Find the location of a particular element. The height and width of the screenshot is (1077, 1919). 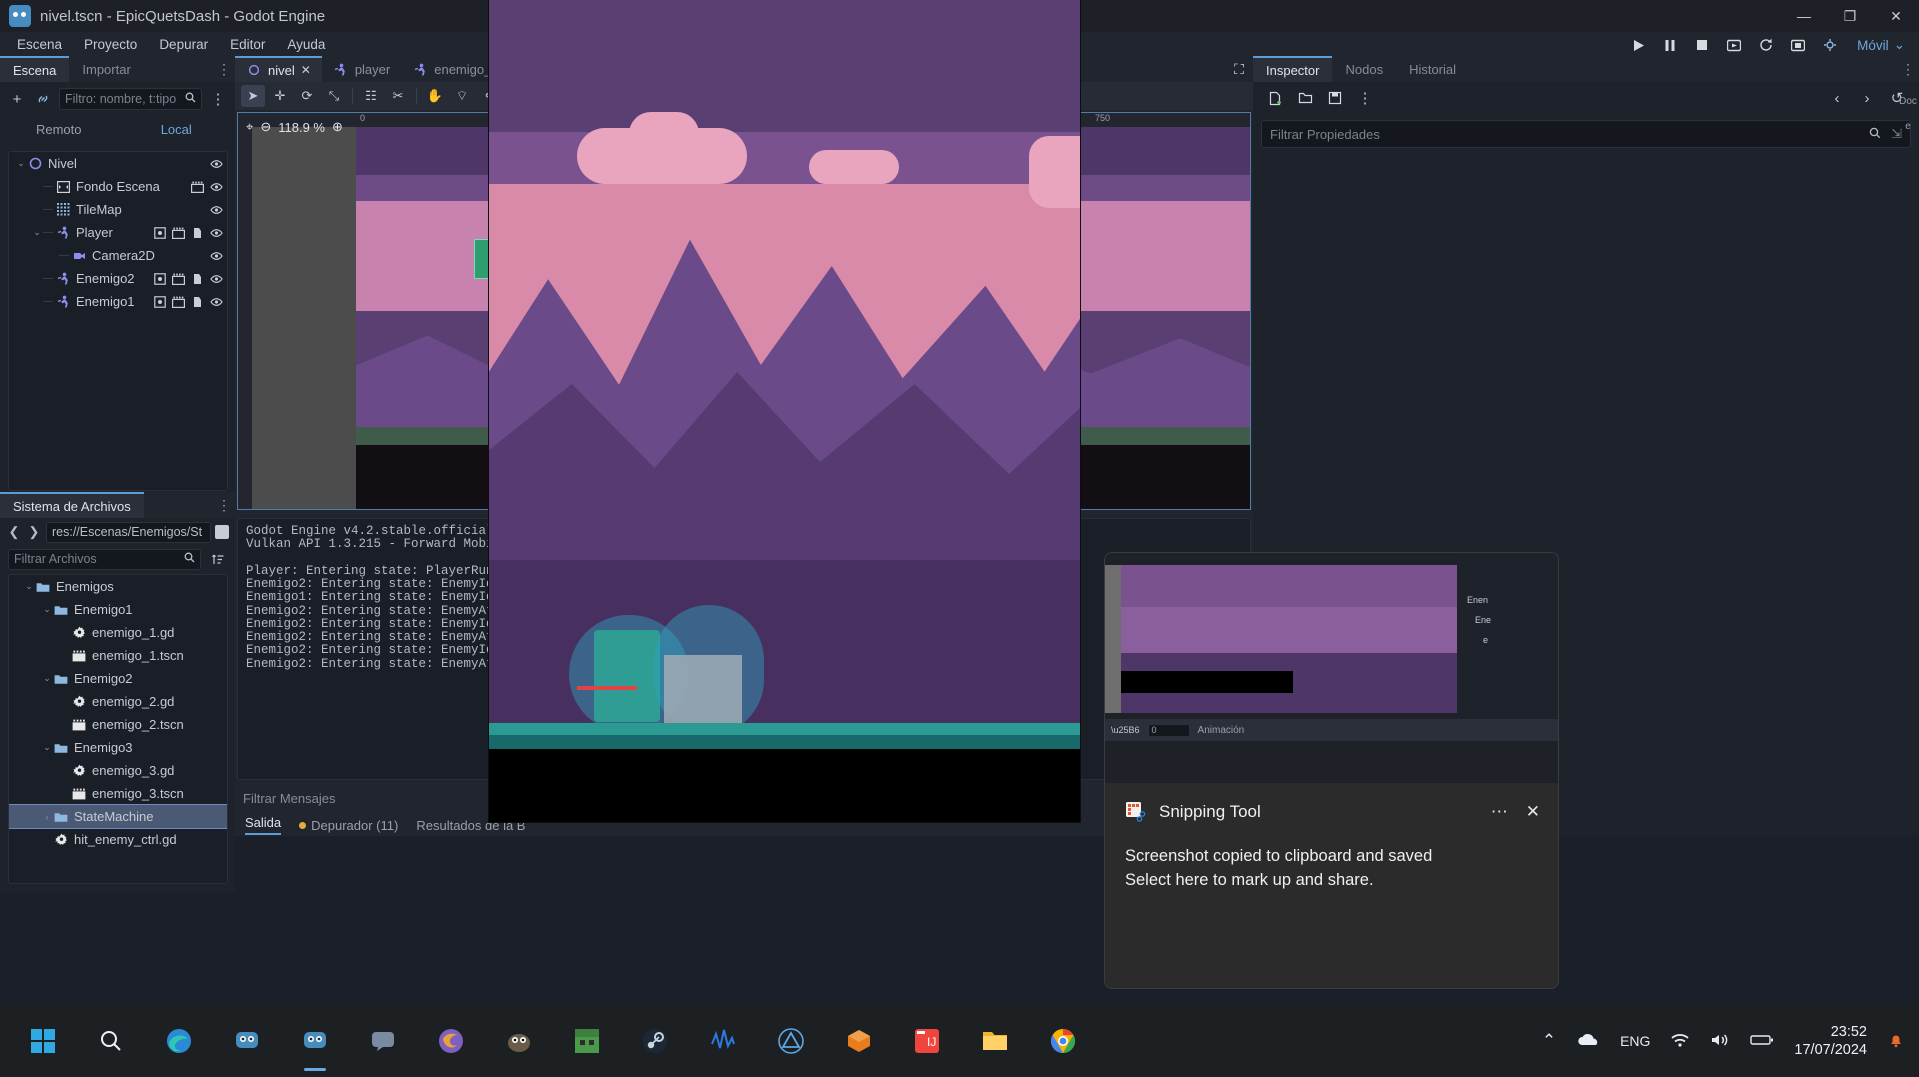

scene-tree-item-nivel: ⌄ Nivel is located at coordinates (118, 163).